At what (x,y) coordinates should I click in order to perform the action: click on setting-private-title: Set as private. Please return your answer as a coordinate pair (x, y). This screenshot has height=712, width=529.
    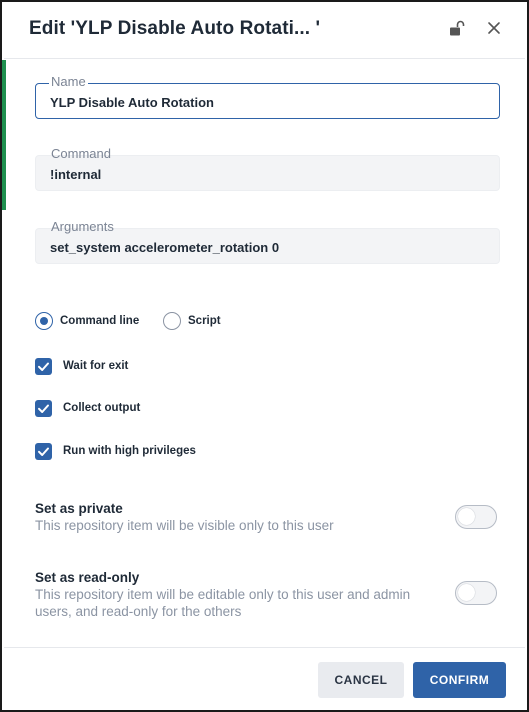
    Looking at the image, I should click on (79, 508).